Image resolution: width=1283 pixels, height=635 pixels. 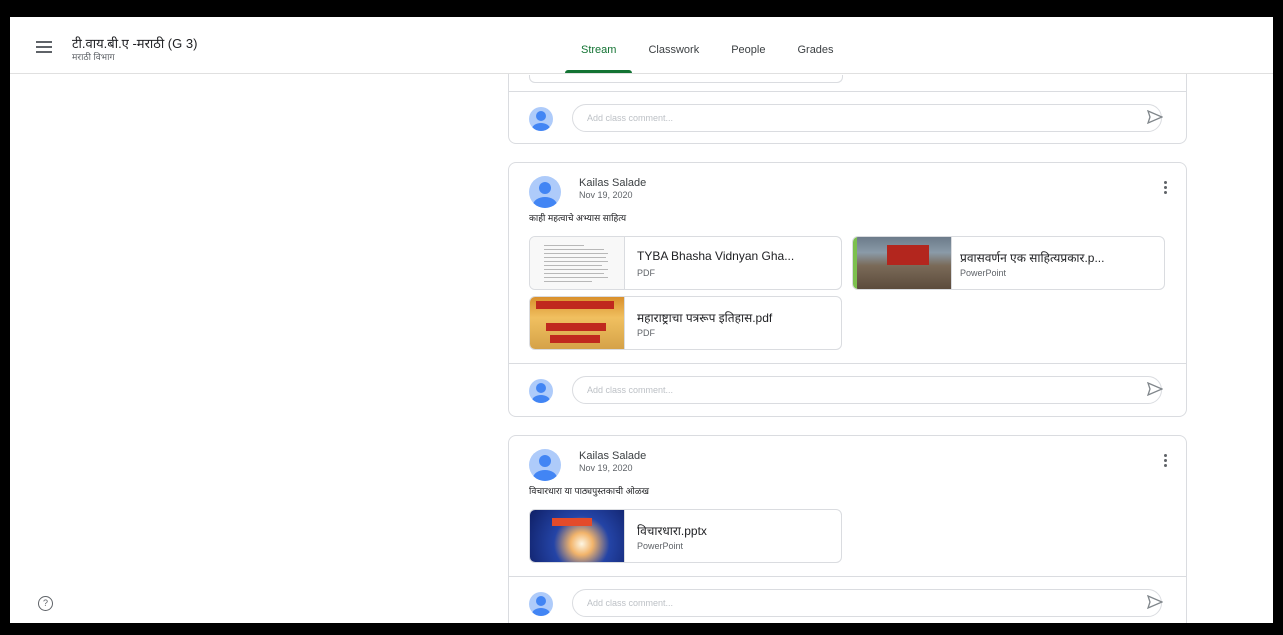 What do you see at coordinates (93, 57) in the screenshot?
I see `class-subtitle: मराठी विभाग` at bounding box center [93, 57].